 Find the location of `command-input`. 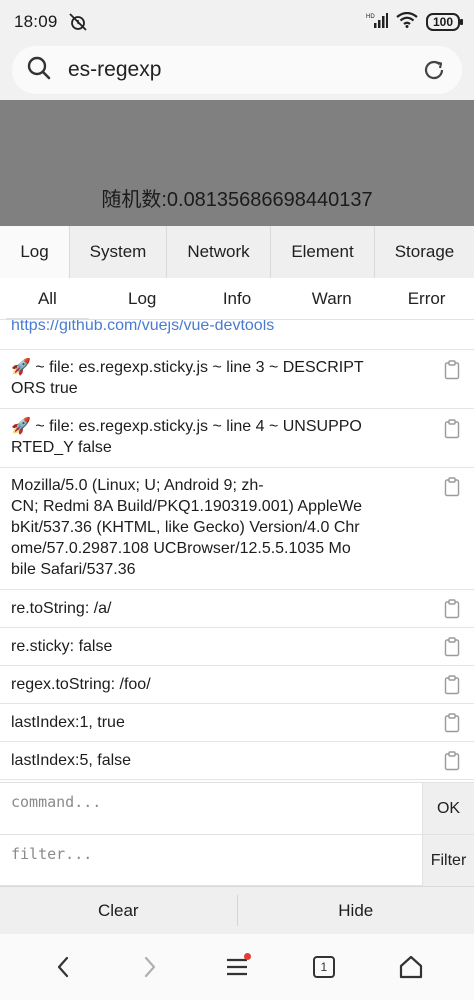

command-input is located at coordinates (210, 809).